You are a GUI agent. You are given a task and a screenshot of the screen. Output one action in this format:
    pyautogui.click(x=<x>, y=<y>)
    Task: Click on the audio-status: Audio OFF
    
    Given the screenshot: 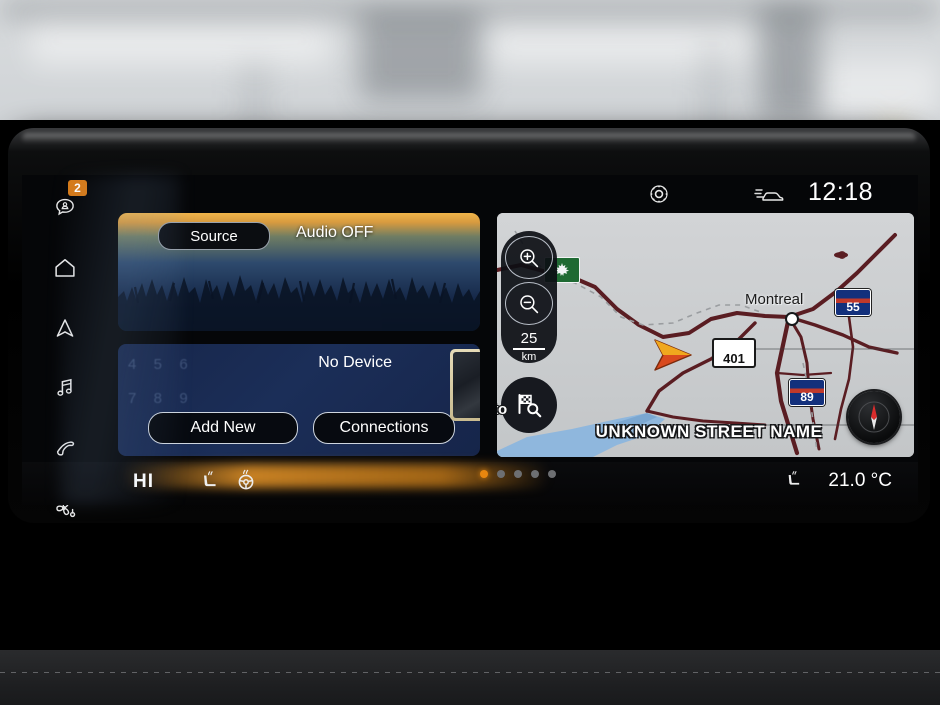 What is the action you would take?
    pyautogui.click(x=335, y=232)
    